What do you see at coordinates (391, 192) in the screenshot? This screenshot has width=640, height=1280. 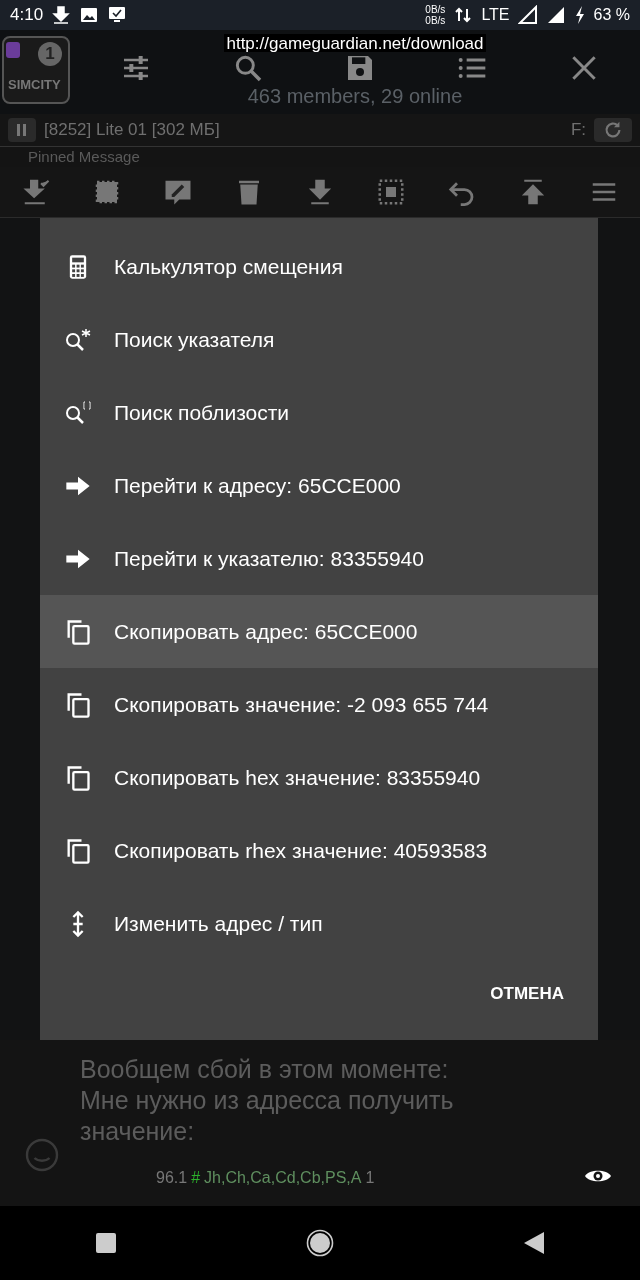 I see `select-icon` at bounding box center [391, 192].